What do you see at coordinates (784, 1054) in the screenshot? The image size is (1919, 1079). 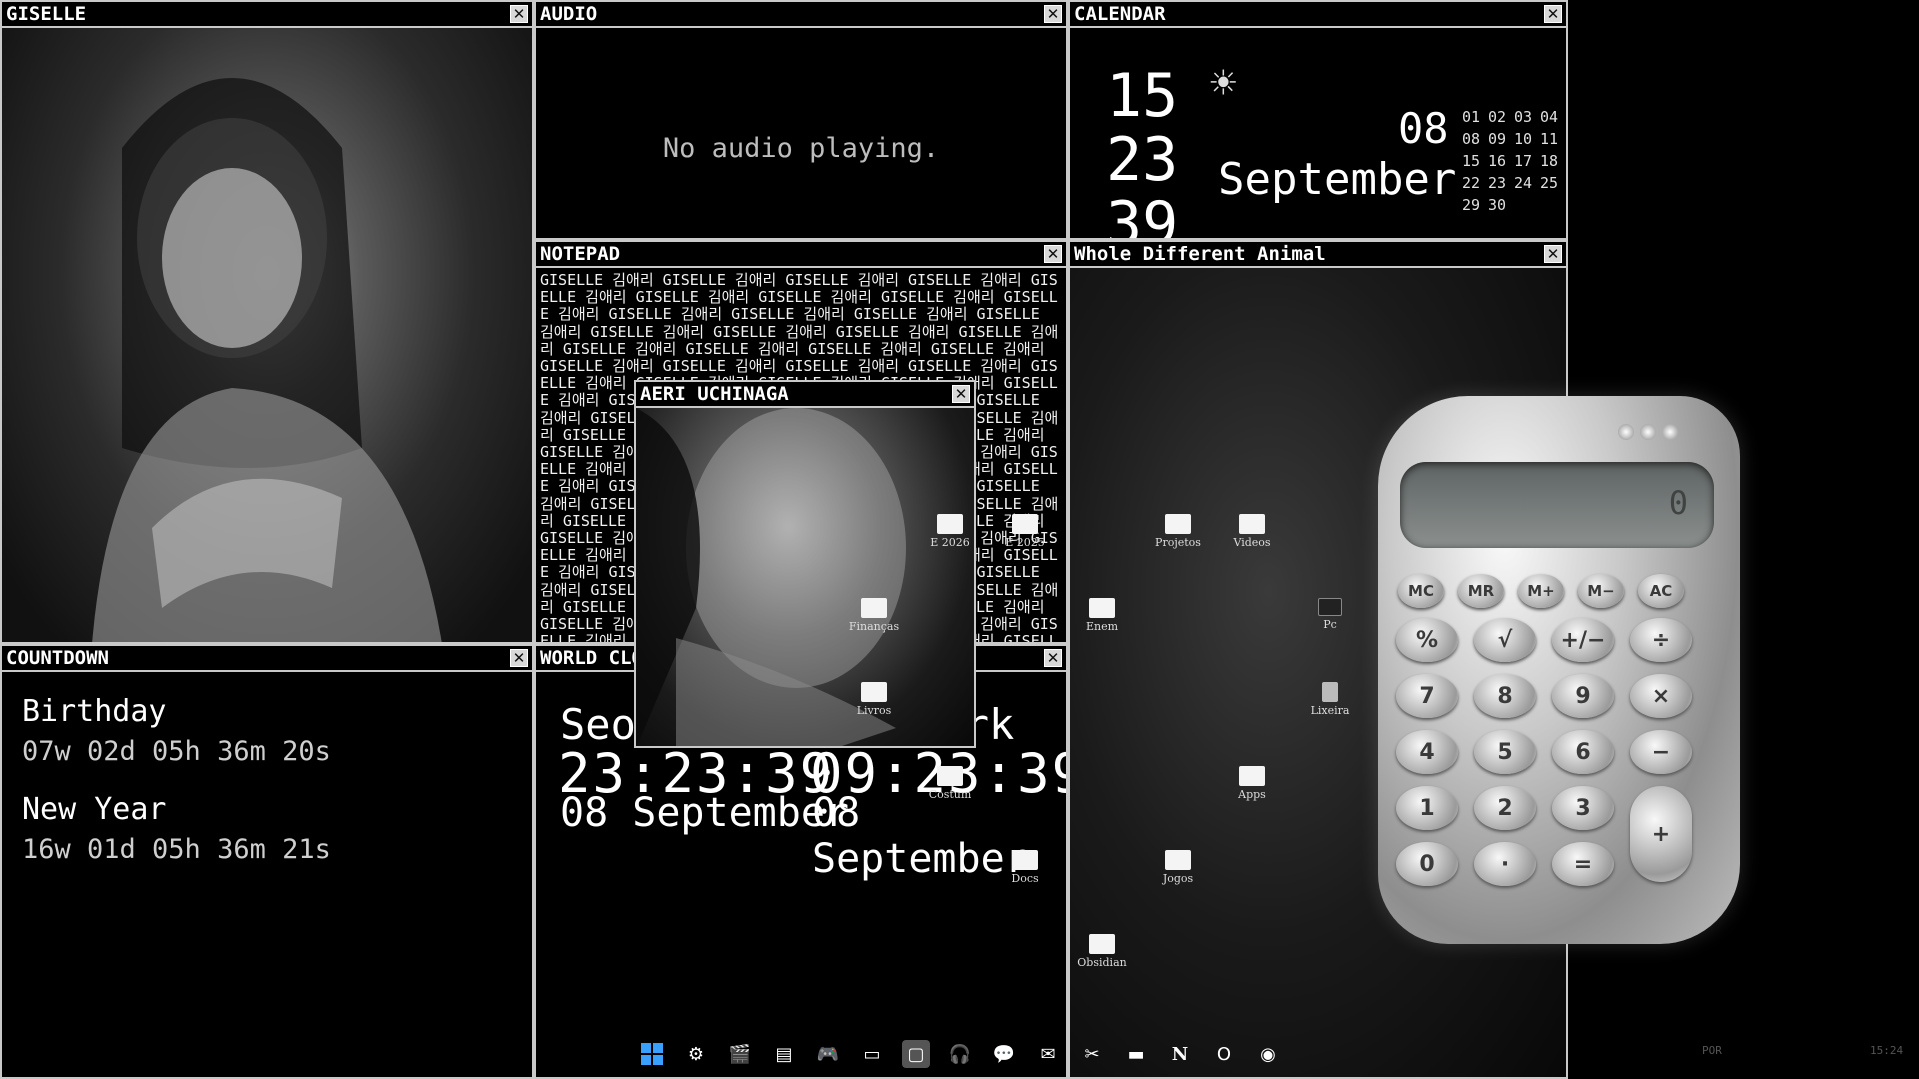 I see `notes-icon: ▤` at bounding box center [784, 1054].